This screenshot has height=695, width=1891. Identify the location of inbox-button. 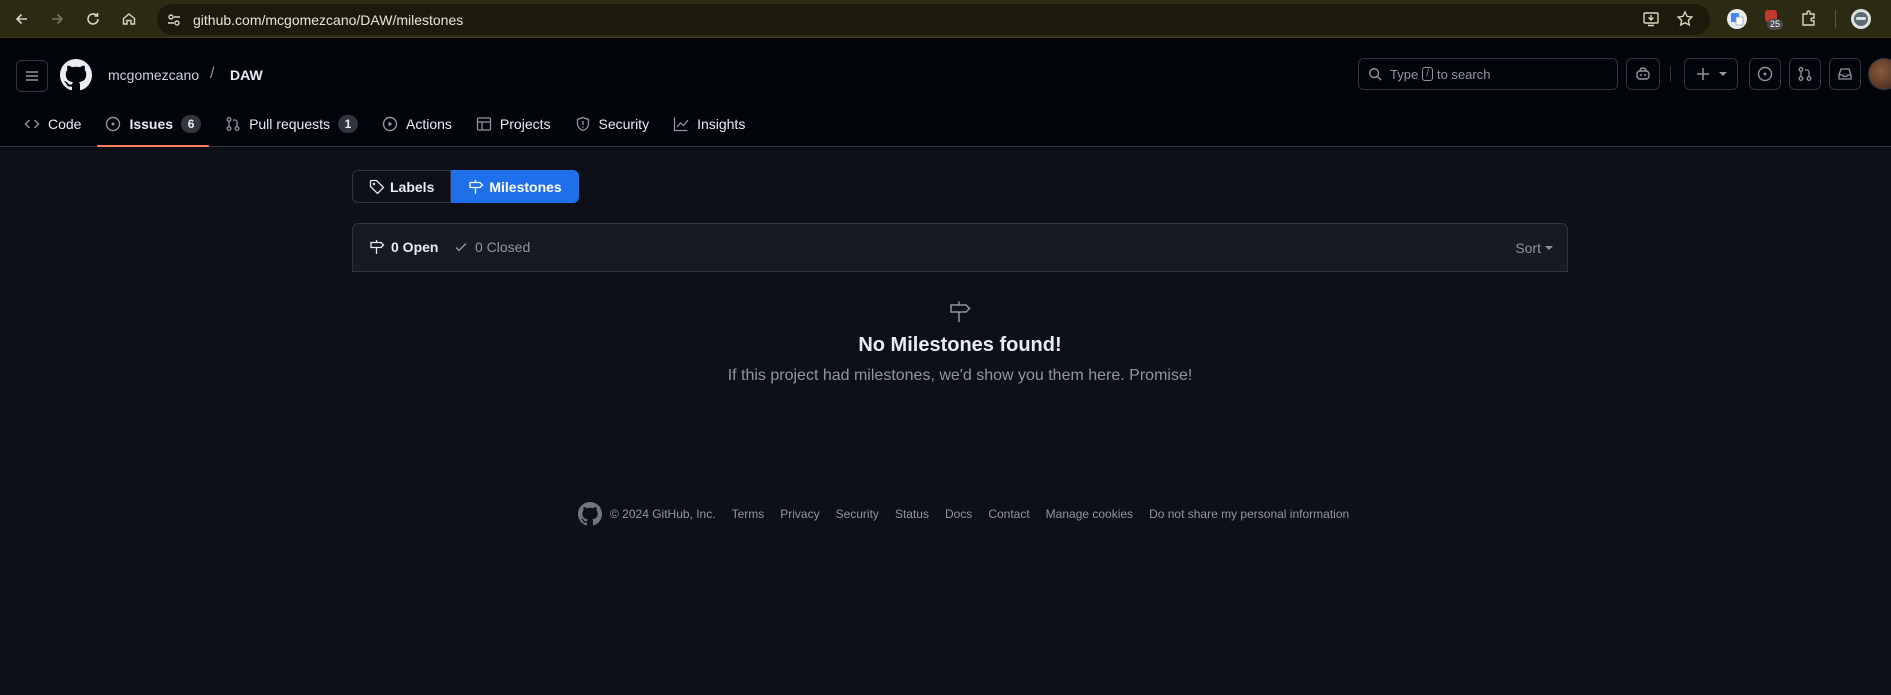
(1845, 74).